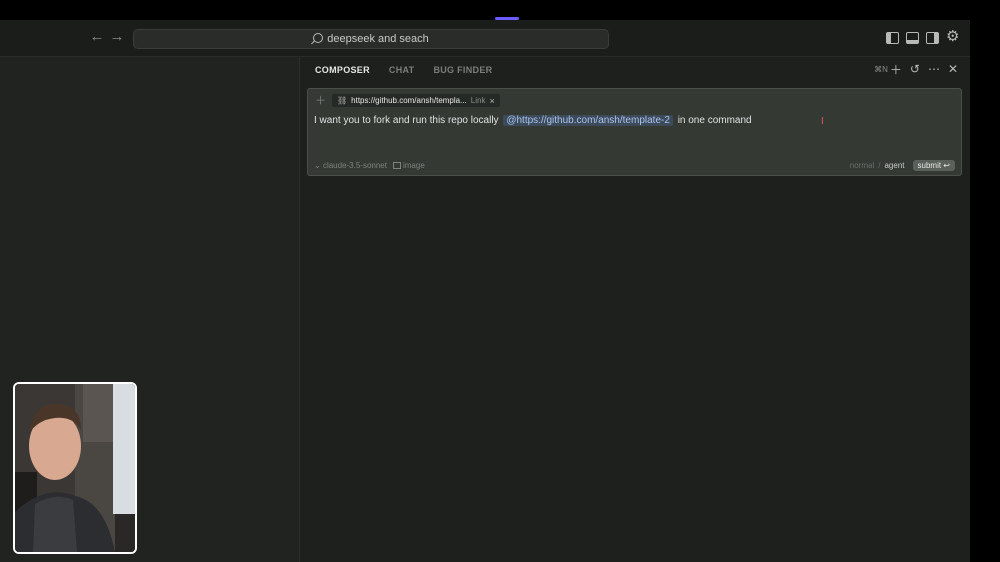 Image resolution: width=1000 pixels, height=562 pixels. I want to click on title-bar: ← → deepseek and seach ⚙, so click(485, 38).